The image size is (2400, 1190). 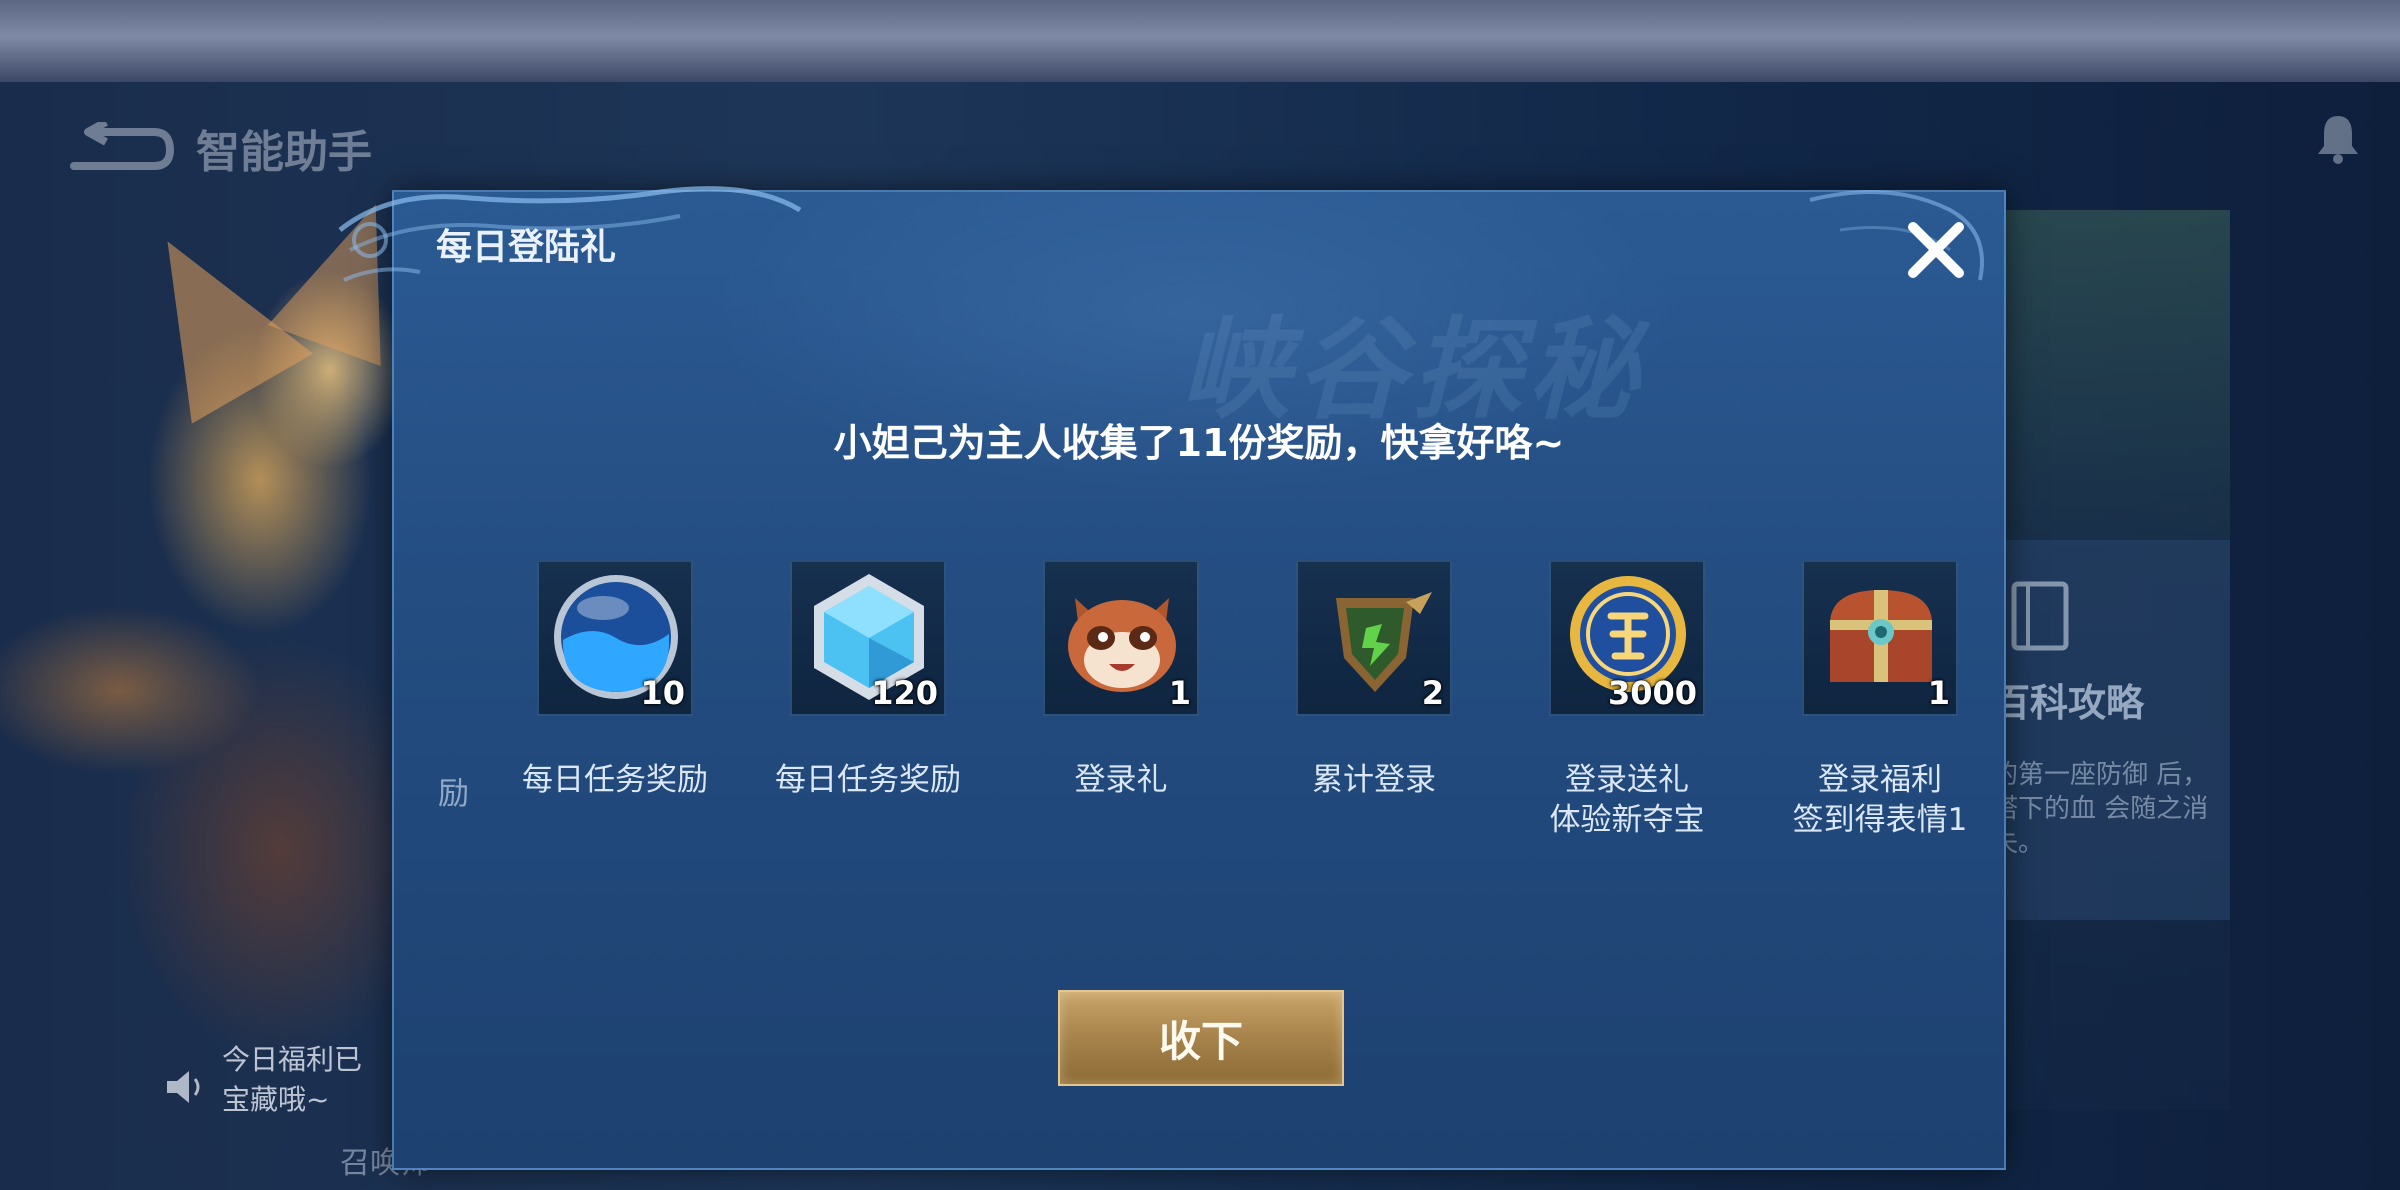 I want to click on dialog-subtitle: 小妲己为主人收集了11份奖励，快拿好咯~, so click(x=1199, y=443).